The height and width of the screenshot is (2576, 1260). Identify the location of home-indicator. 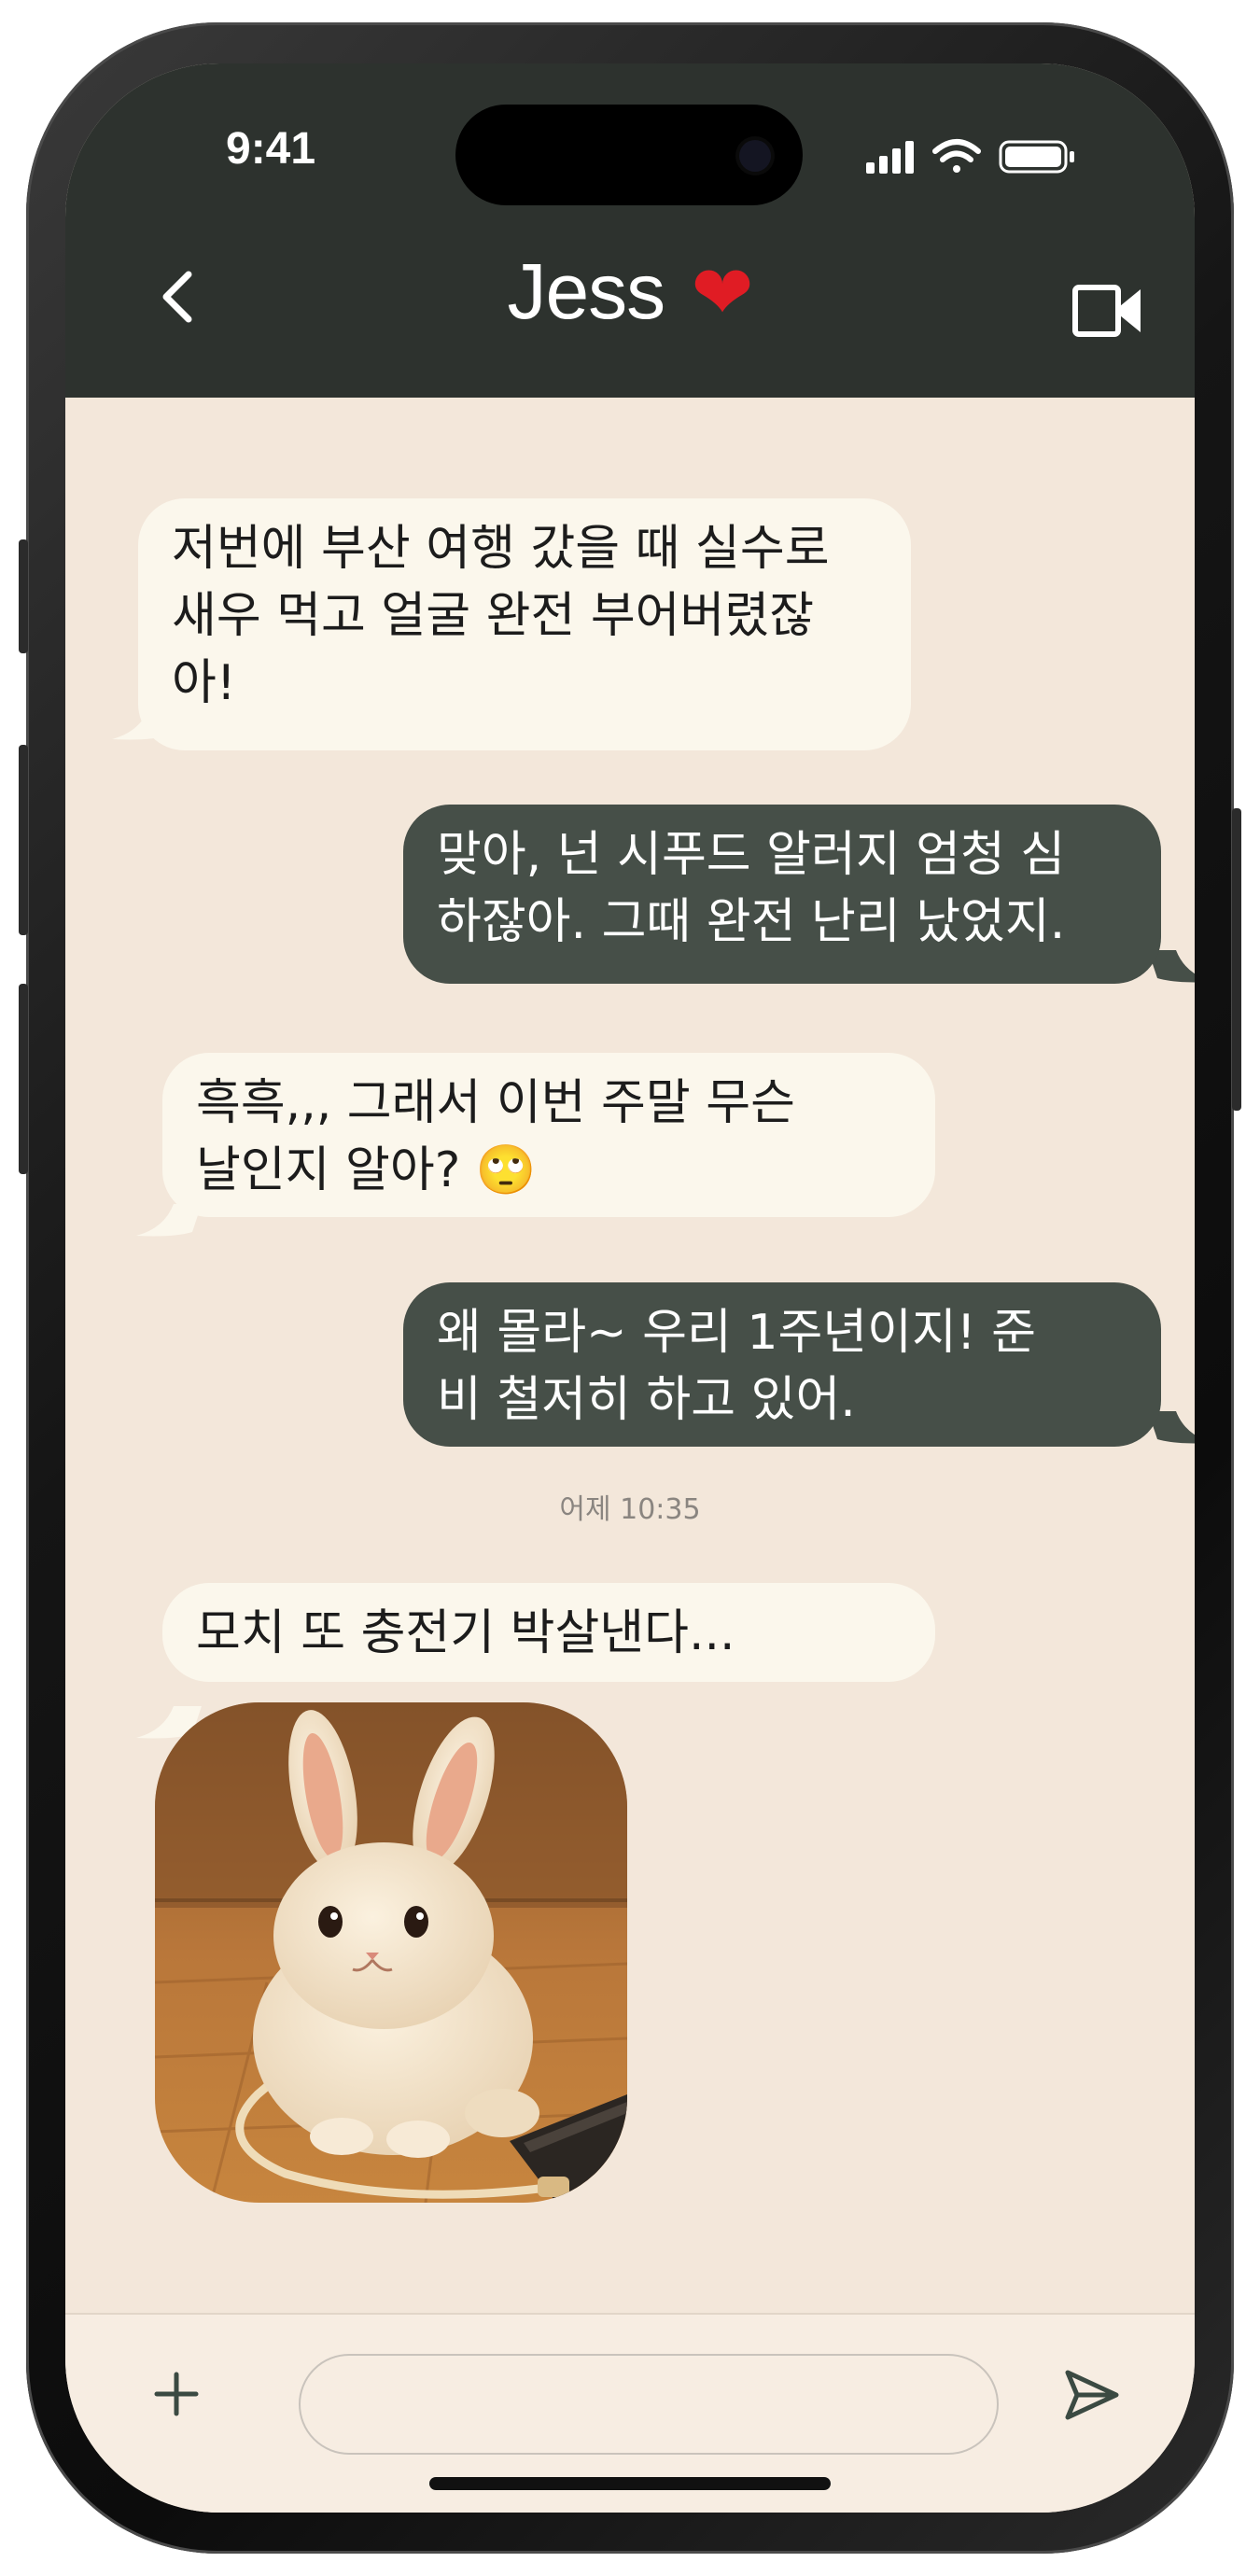
(630, 2483).